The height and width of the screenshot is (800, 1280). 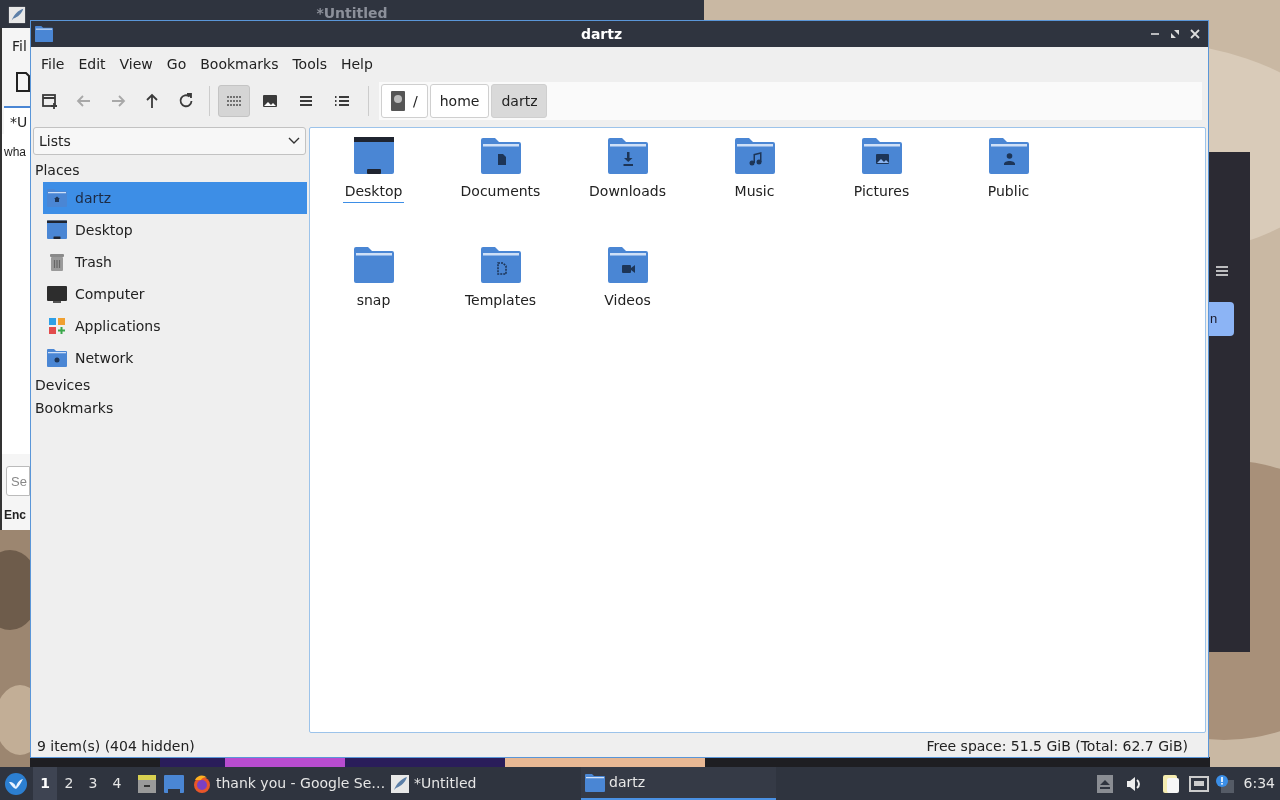 I want to click on folder-name: snap, so click(x=373, y=300).